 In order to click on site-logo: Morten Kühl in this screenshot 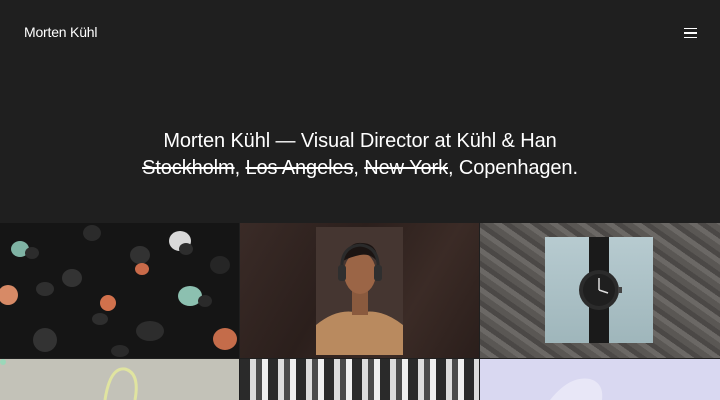, I will do `click(60, 32)`.